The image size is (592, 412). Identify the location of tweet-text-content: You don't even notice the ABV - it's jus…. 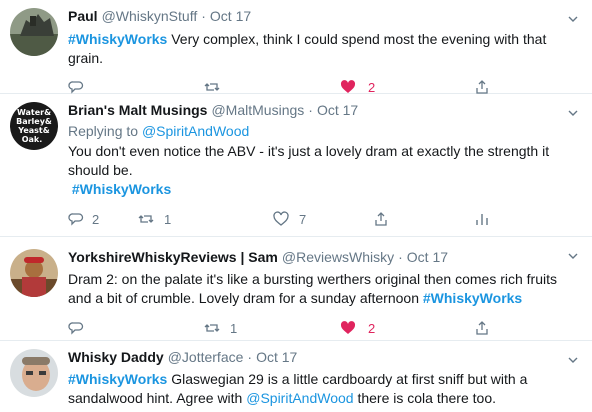
(309, 160).